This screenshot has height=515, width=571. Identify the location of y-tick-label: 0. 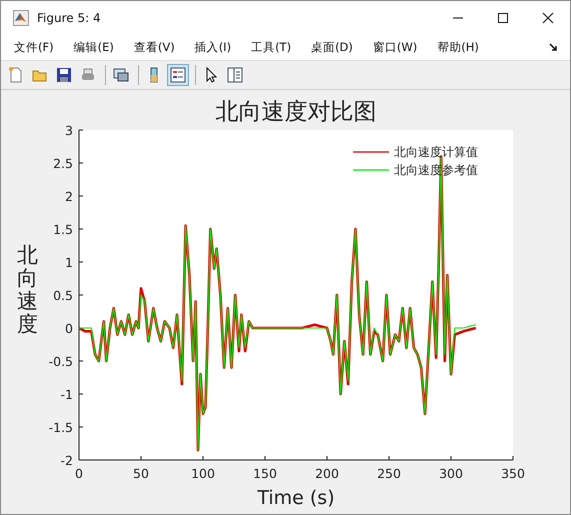
(69, 328).